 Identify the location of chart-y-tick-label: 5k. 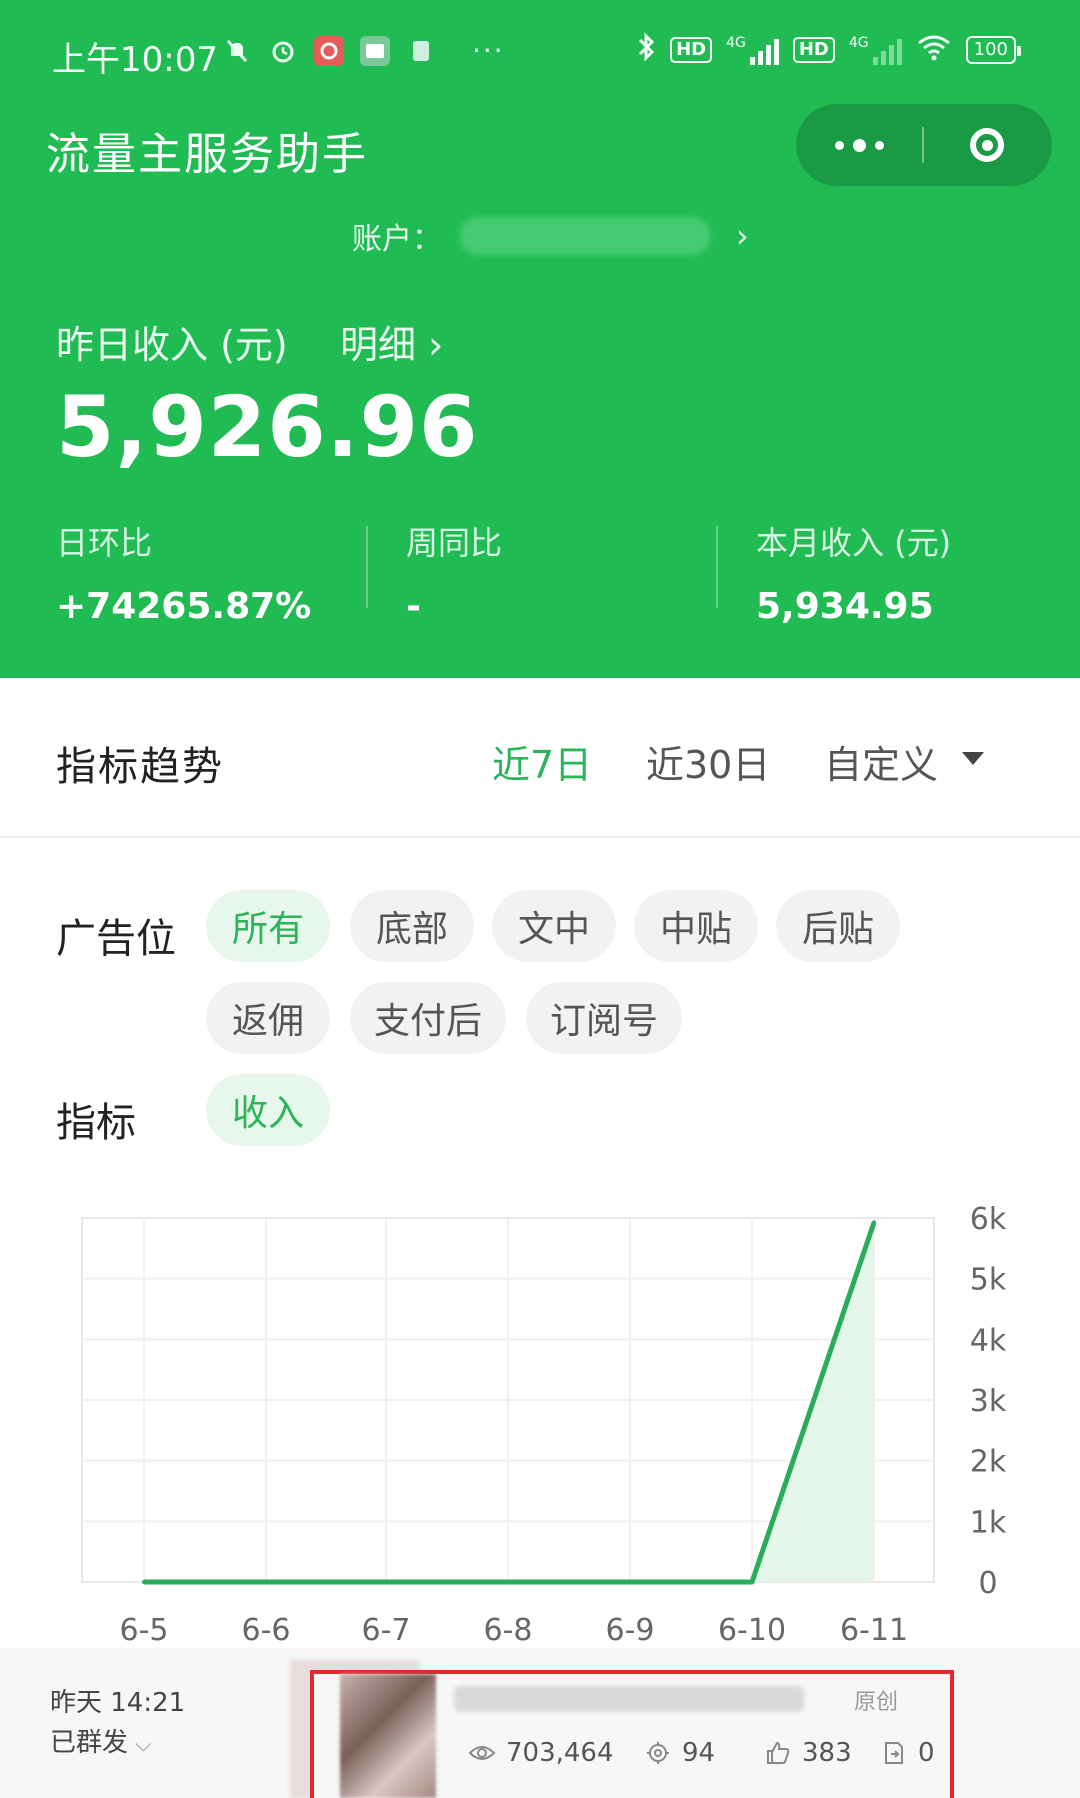
(988, 1280).